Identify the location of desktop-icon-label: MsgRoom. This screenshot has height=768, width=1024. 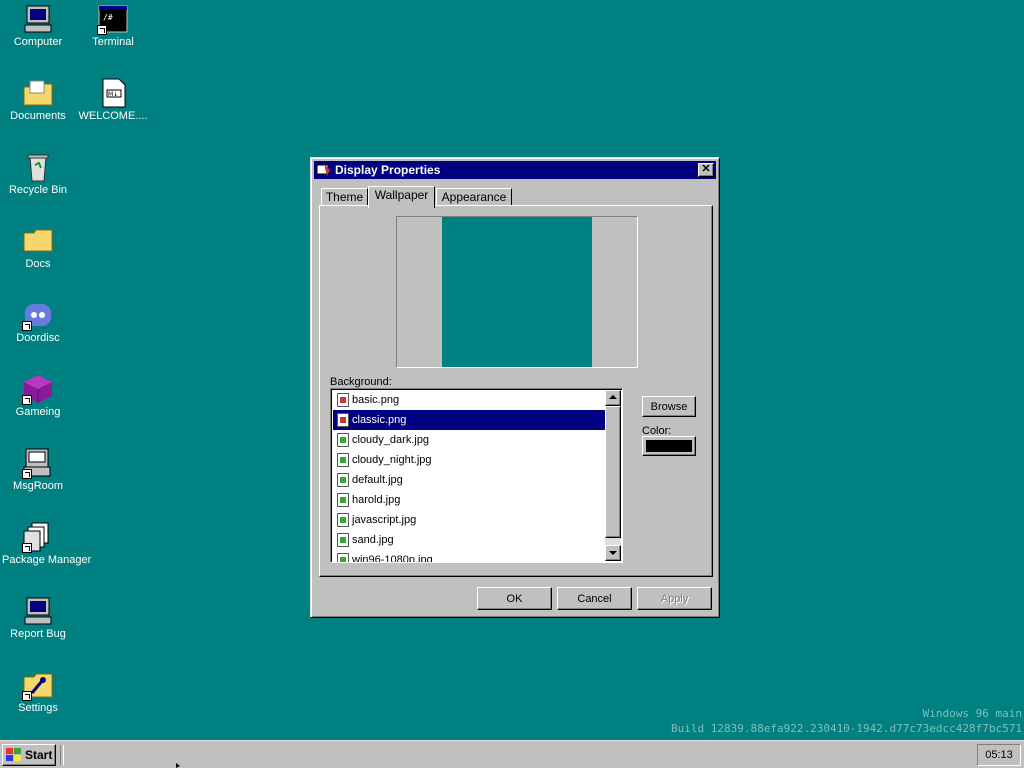
(38, 486).